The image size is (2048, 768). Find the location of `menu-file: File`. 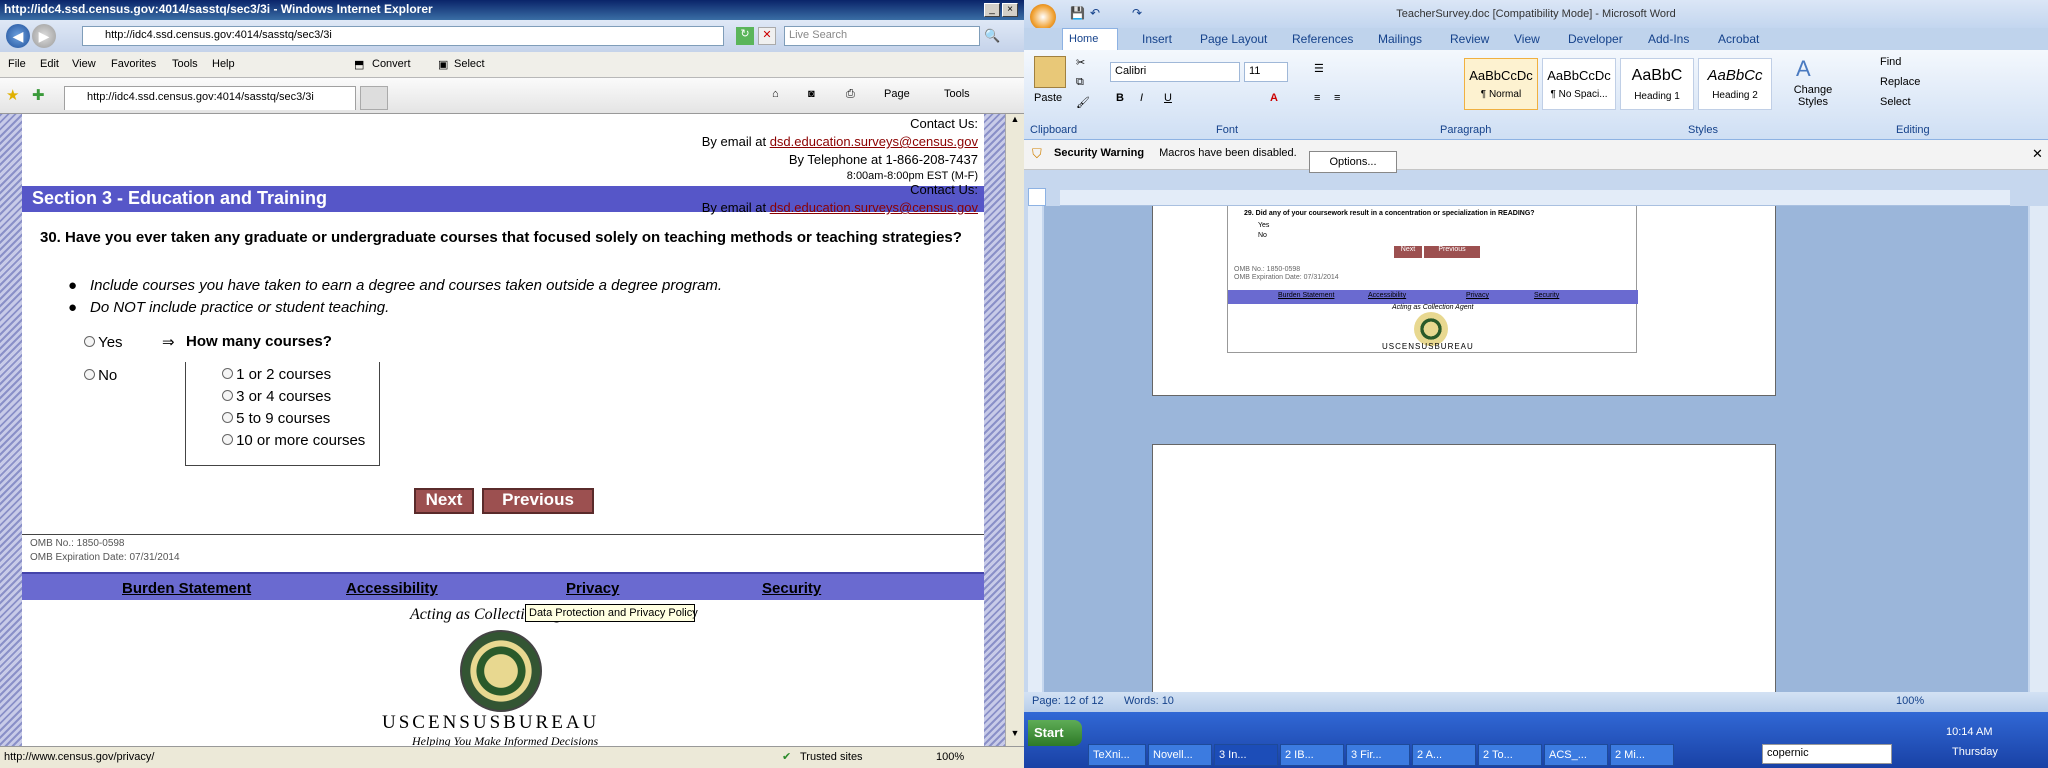

menu-file: File is located at coordinates (17, 64).